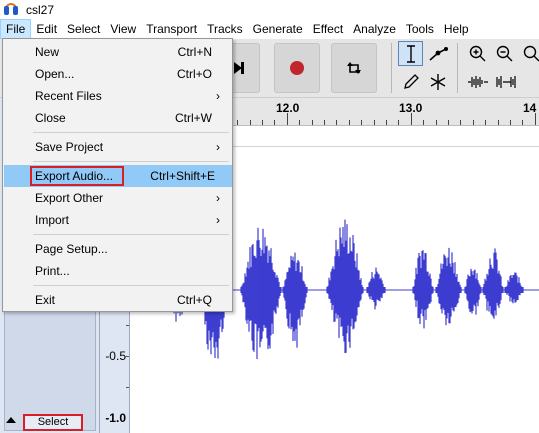 The height and width of the screenshot is (433, 539). I want to click on selection-tool-button, so click(410, 53).